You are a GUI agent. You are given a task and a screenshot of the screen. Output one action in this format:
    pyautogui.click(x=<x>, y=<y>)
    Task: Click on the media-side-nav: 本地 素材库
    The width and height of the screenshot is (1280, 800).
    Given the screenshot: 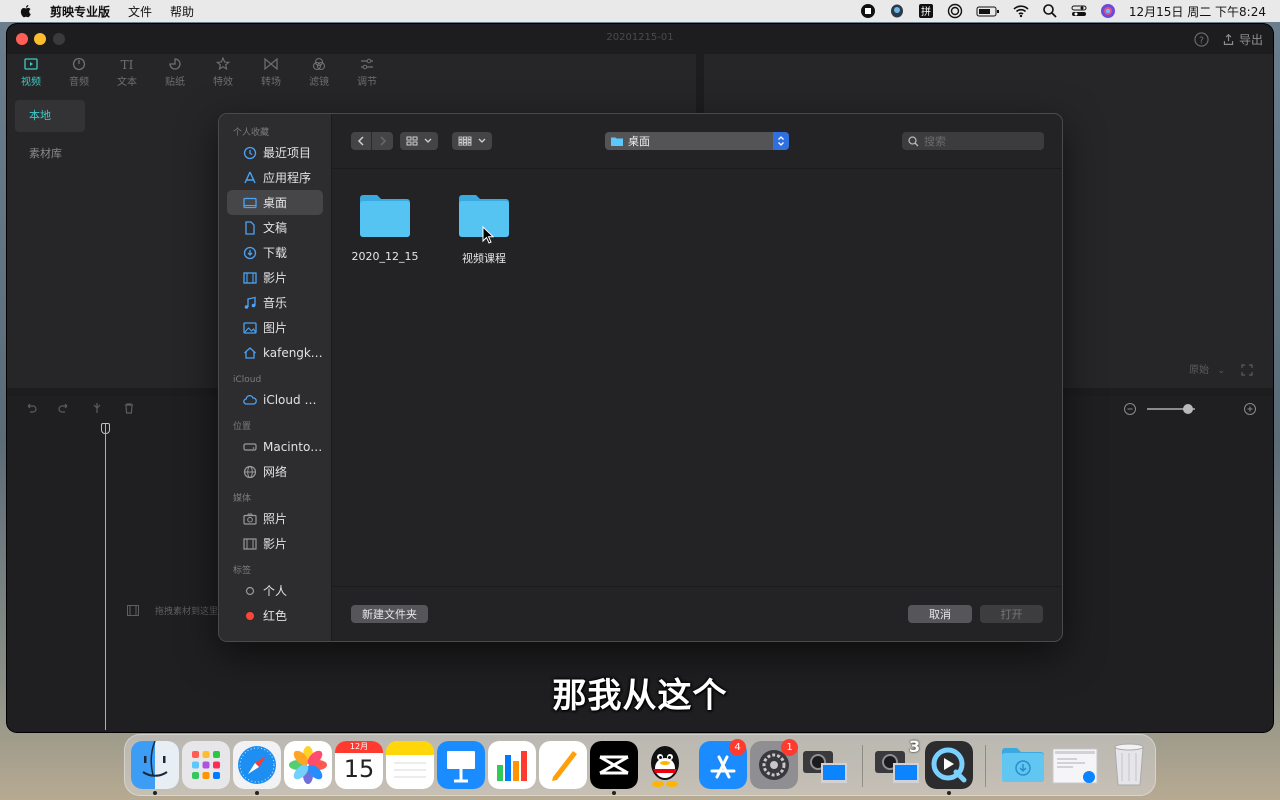 What is the action you would take?
    pyautogui.click(x=50, y=138)
    